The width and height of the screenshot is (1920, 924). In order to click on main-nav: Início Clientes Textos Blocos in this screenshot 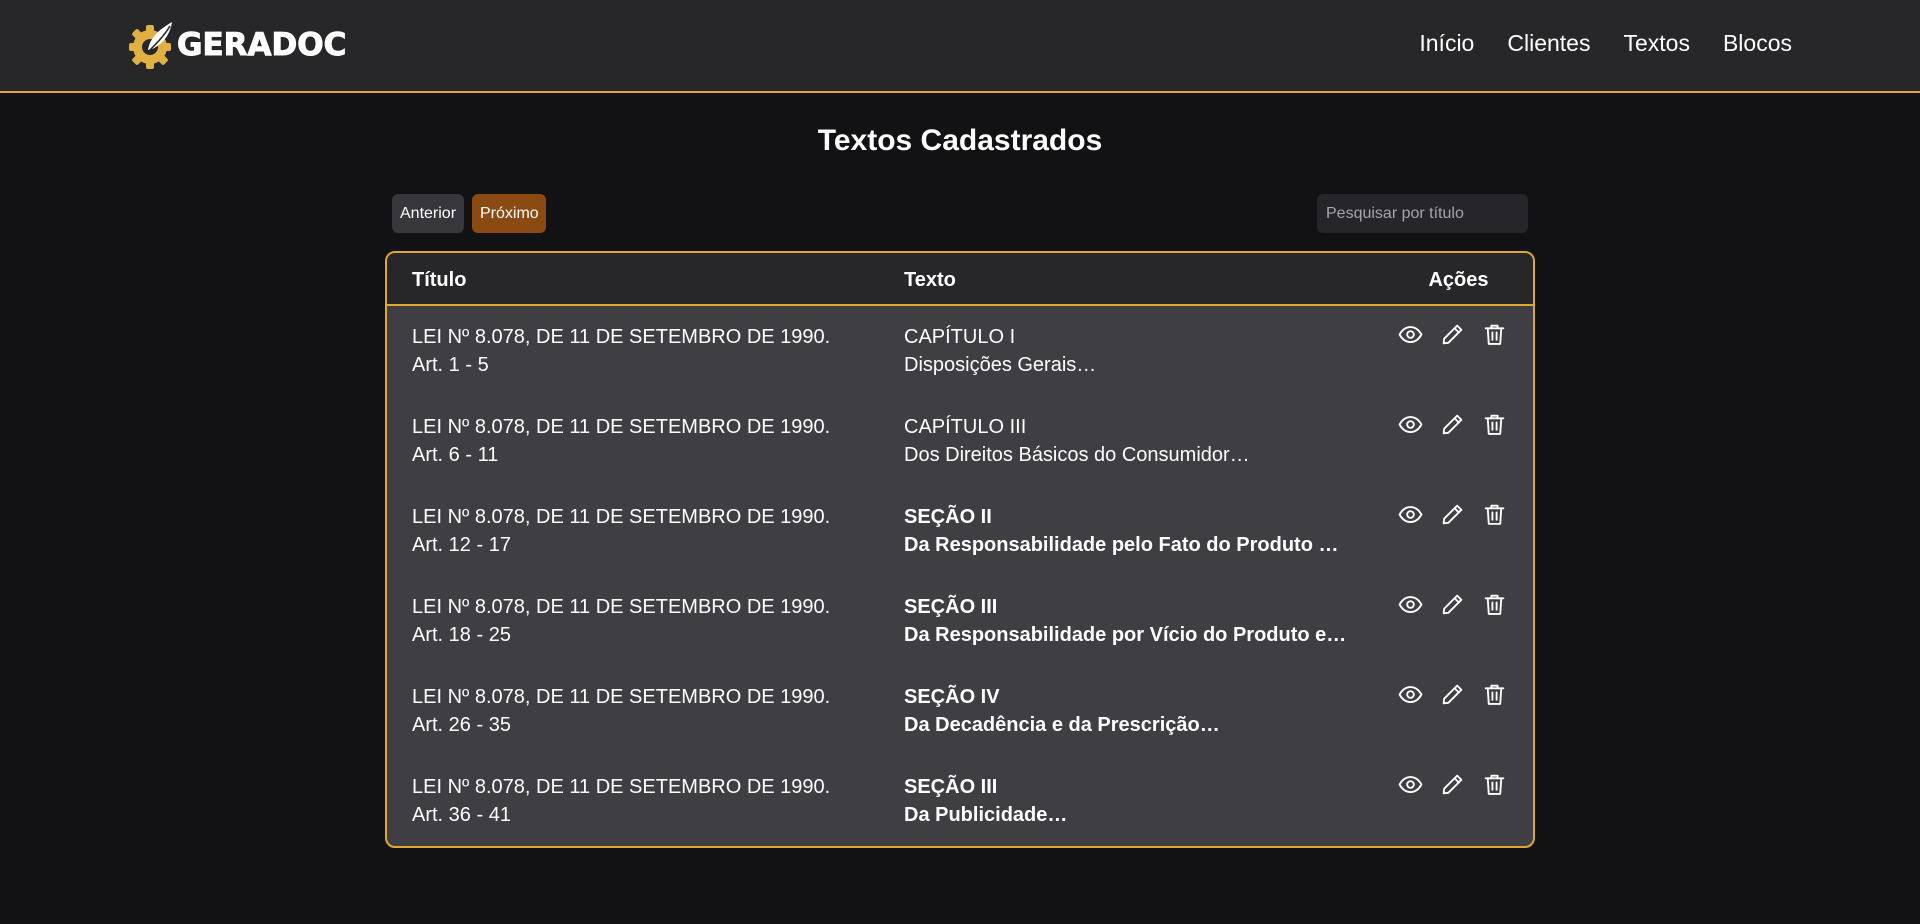, I will do `click(1605, 43)`.